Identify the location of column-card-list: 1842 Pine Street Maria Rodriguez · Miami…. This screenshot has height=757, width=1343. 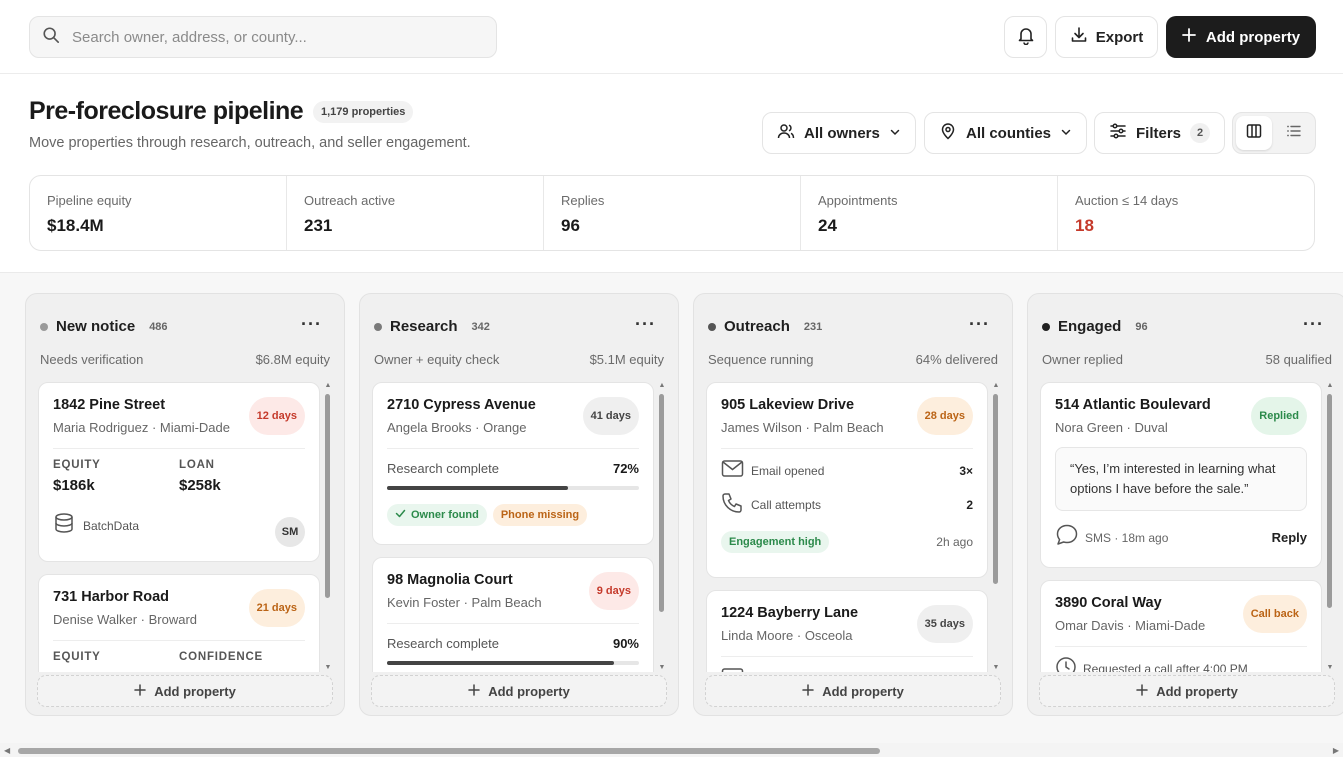
(186, 527).